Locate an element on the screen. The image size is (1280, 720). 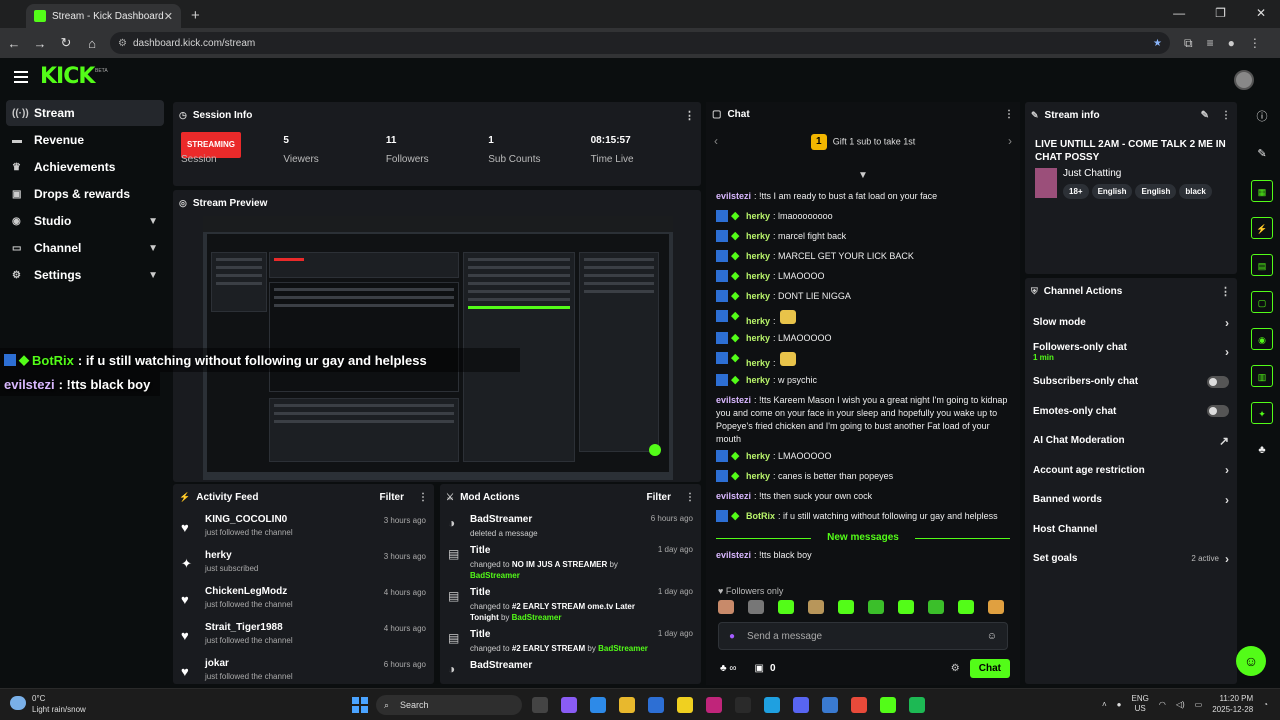
url-field: ⚙ dashboard.kick.com/stream ★ is located at coordinates (640, 43).